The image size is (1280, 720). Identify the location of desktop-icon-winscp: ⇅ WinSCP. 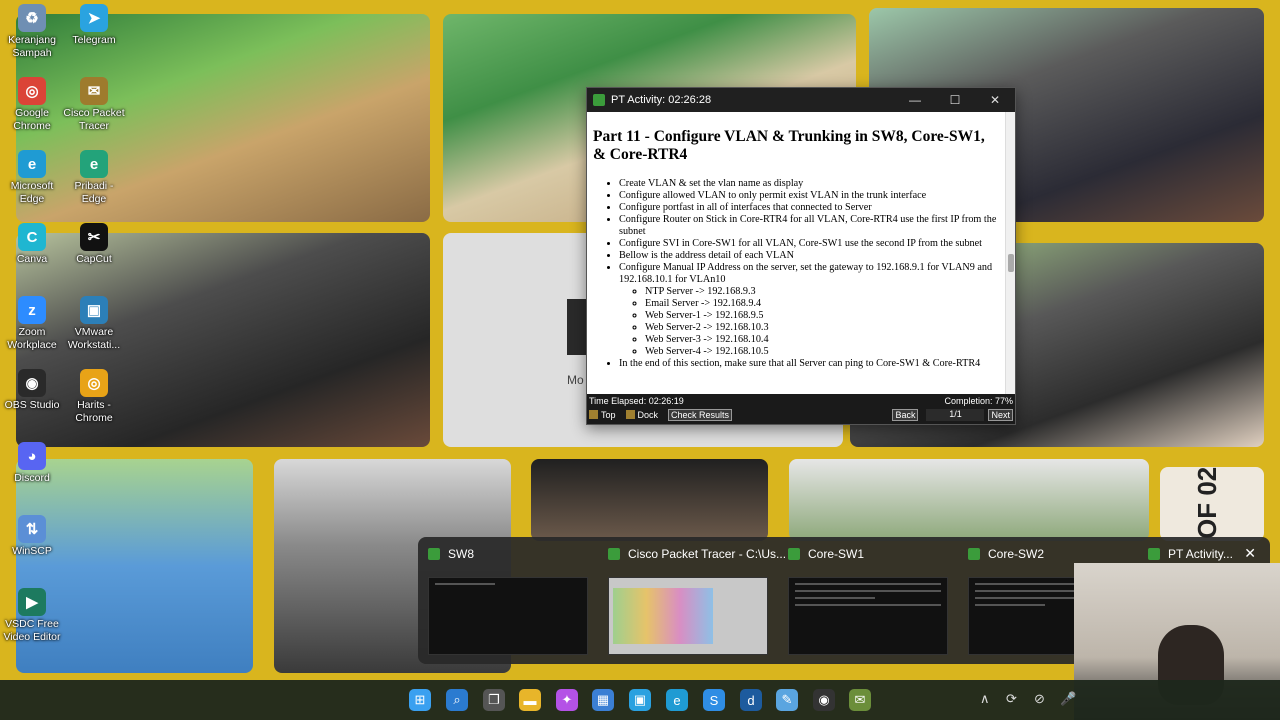
(32, 536).